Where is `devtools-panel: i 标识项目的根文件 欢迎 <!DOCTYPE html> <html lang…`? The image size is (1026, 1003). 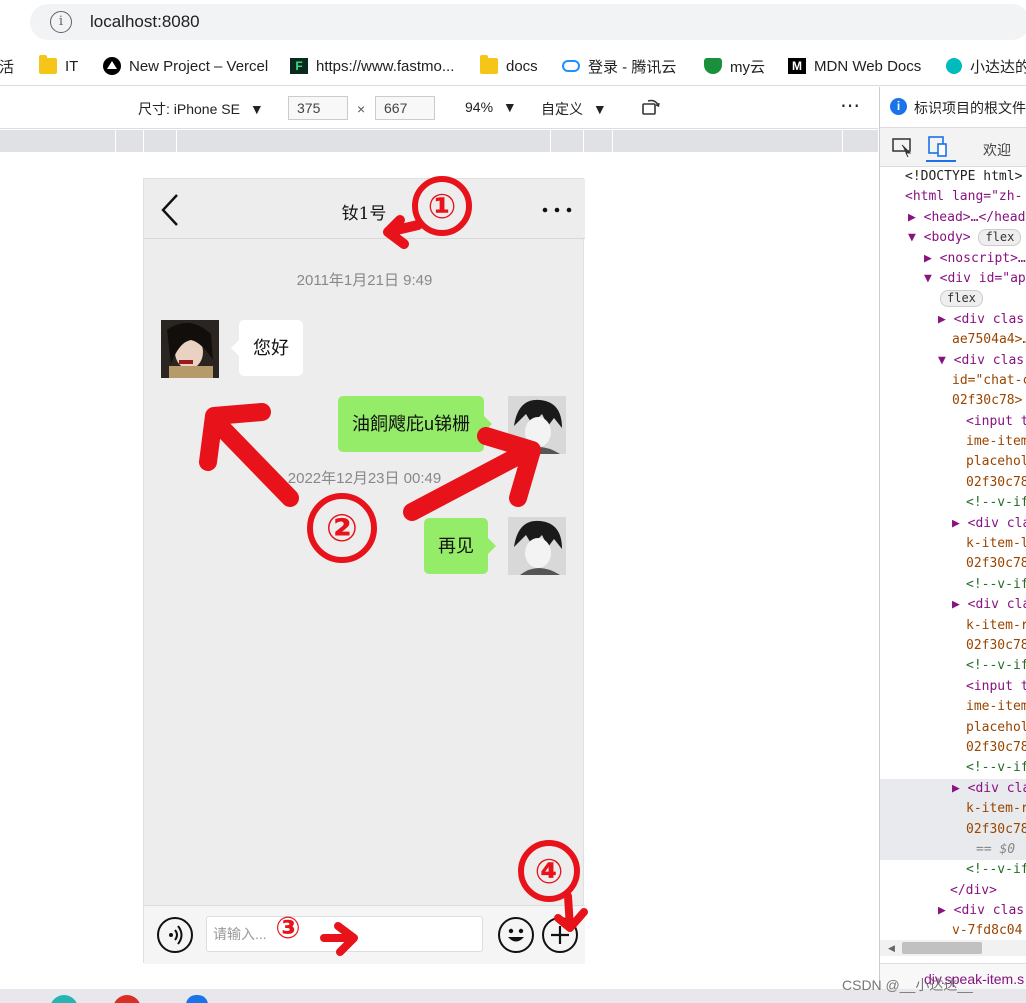
devtools-panel: i 标识项目的根文件 欢迎 <!DOCTYPE html> <html lang… is located at coordinates (952, 545).